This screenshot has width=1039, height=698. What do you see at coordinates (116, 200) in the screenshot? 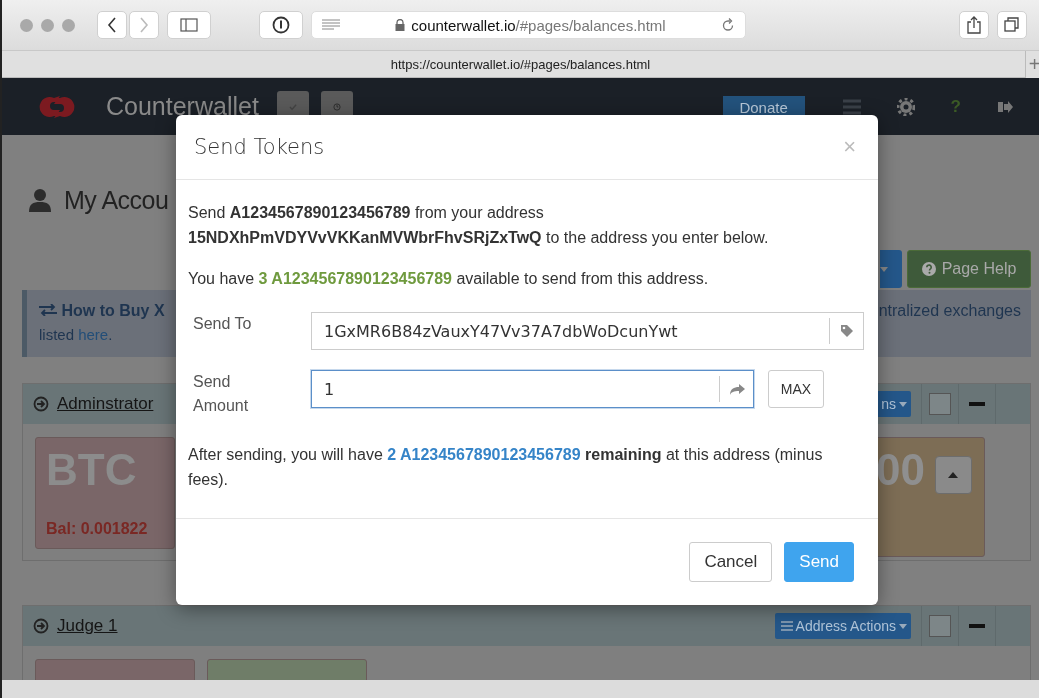
I see `page-heading: My Accou` at bounding box center [116, 200].